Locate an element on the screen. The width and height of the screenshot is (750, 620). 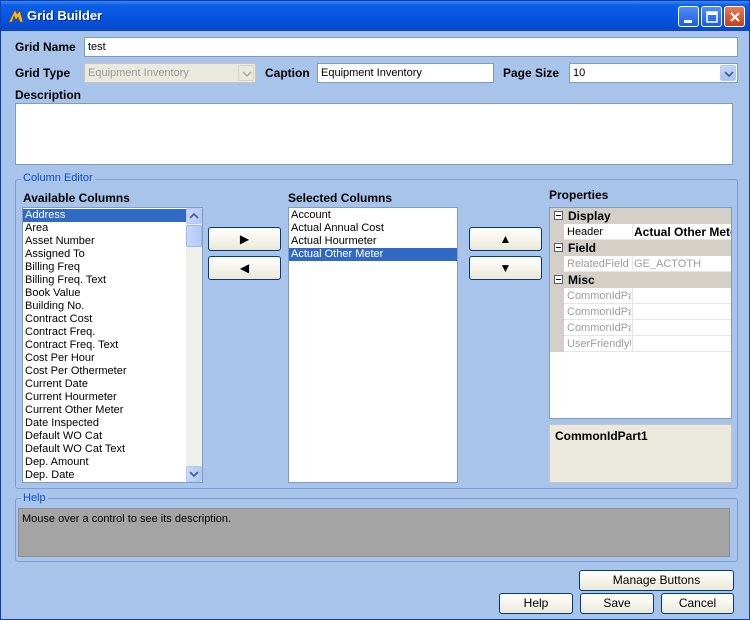
property-name: UserFriendlyU is located at coordinates (599, 344).